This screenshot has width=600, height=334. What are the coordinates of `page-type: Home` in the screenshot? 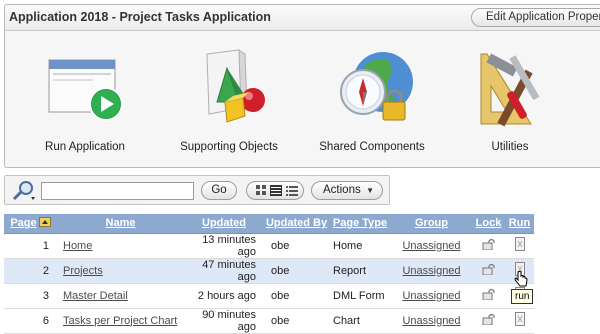 It's located at (360, 246).